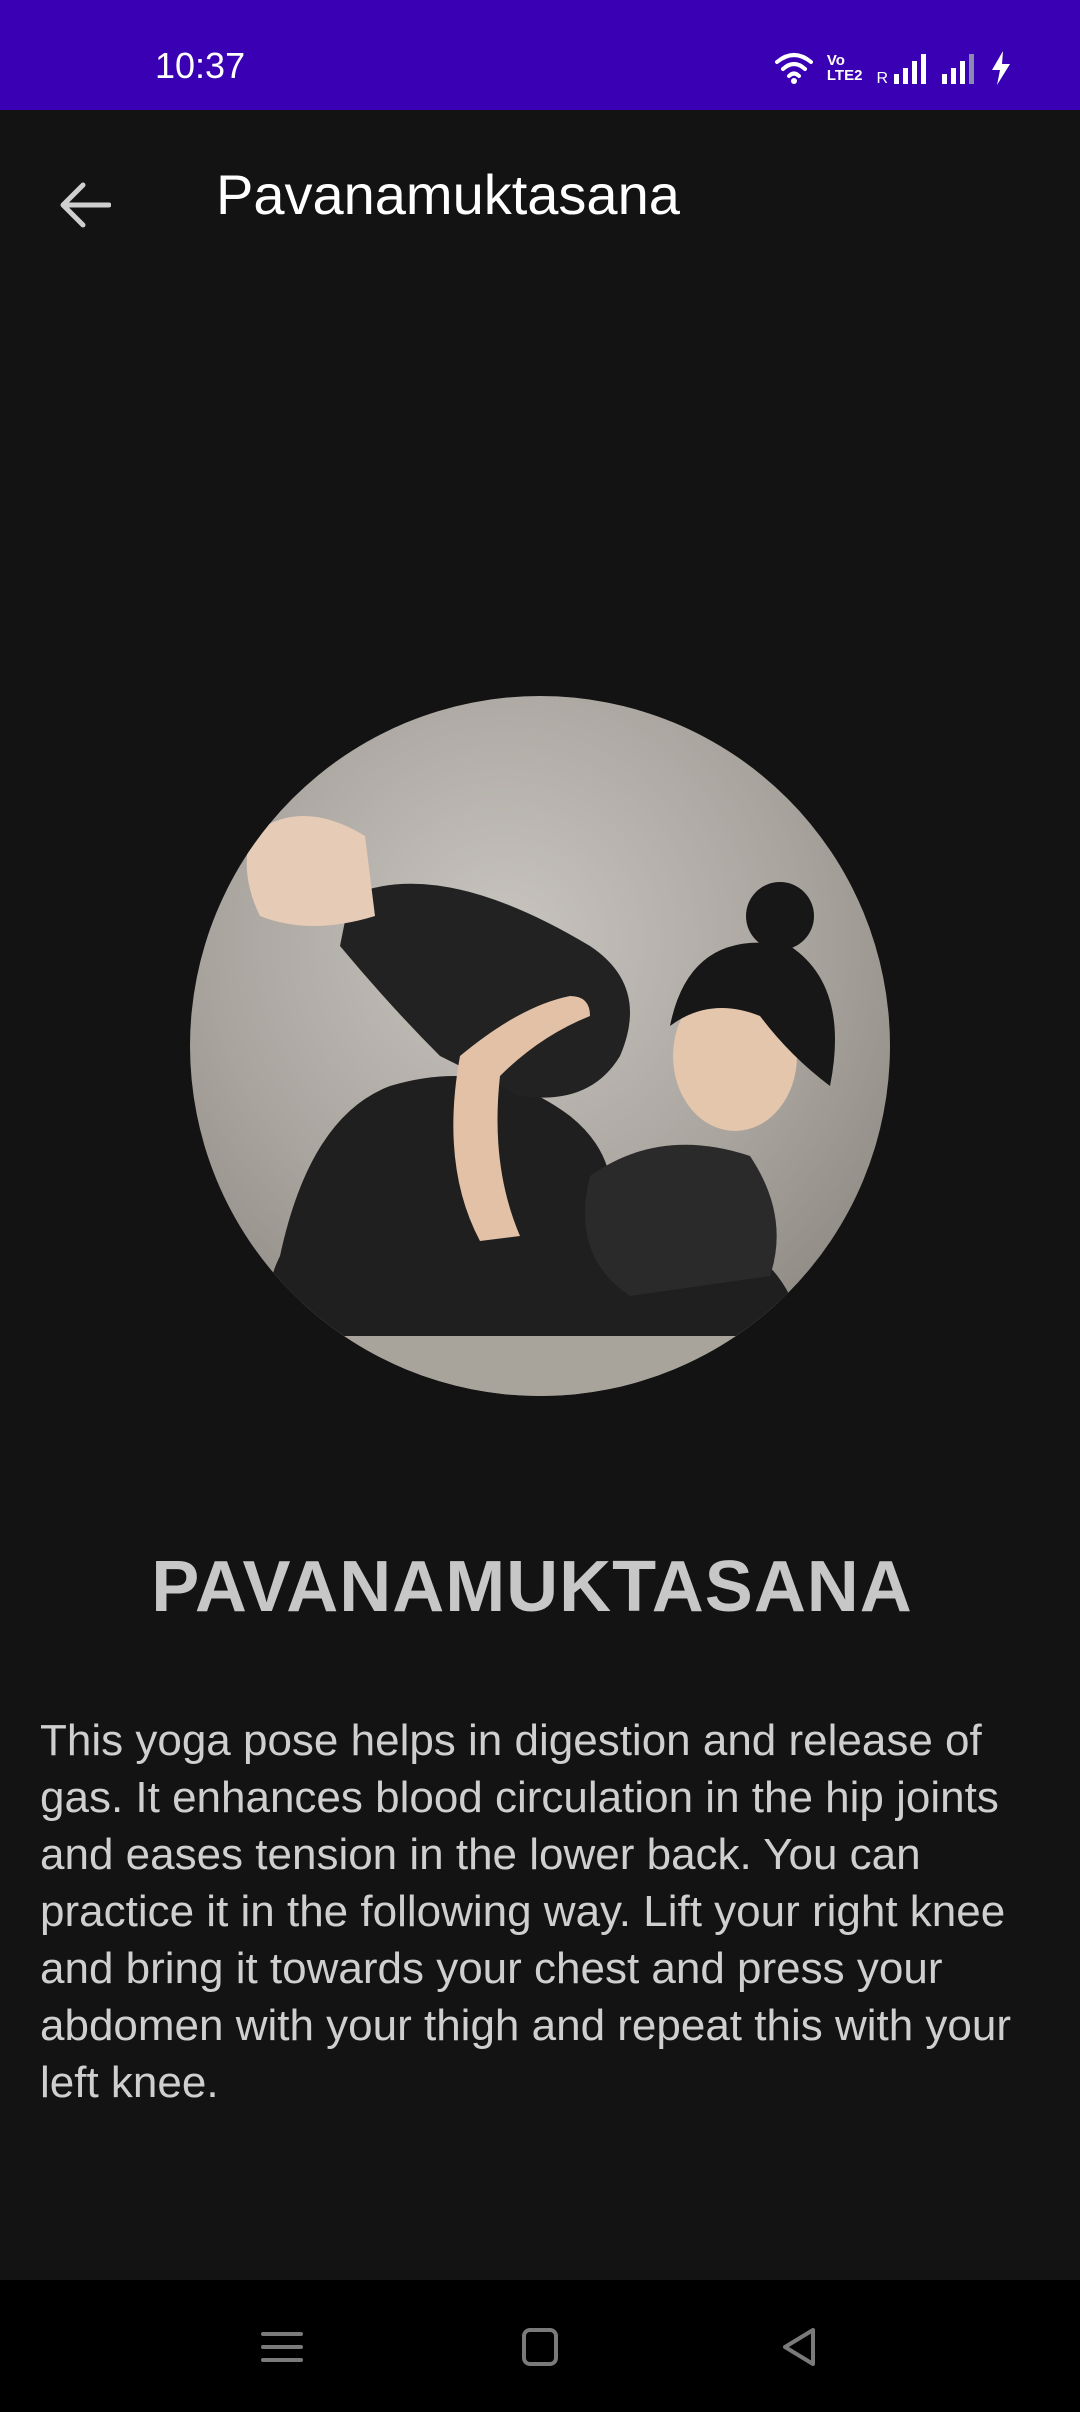  I want to click on navigation-bar, so click(540, 2346).